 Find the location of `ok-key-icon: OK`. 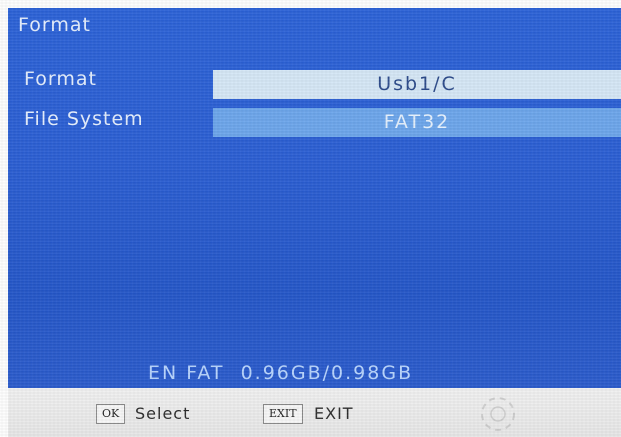

ok-key-icon: OK is located at coordinates (111, 414).